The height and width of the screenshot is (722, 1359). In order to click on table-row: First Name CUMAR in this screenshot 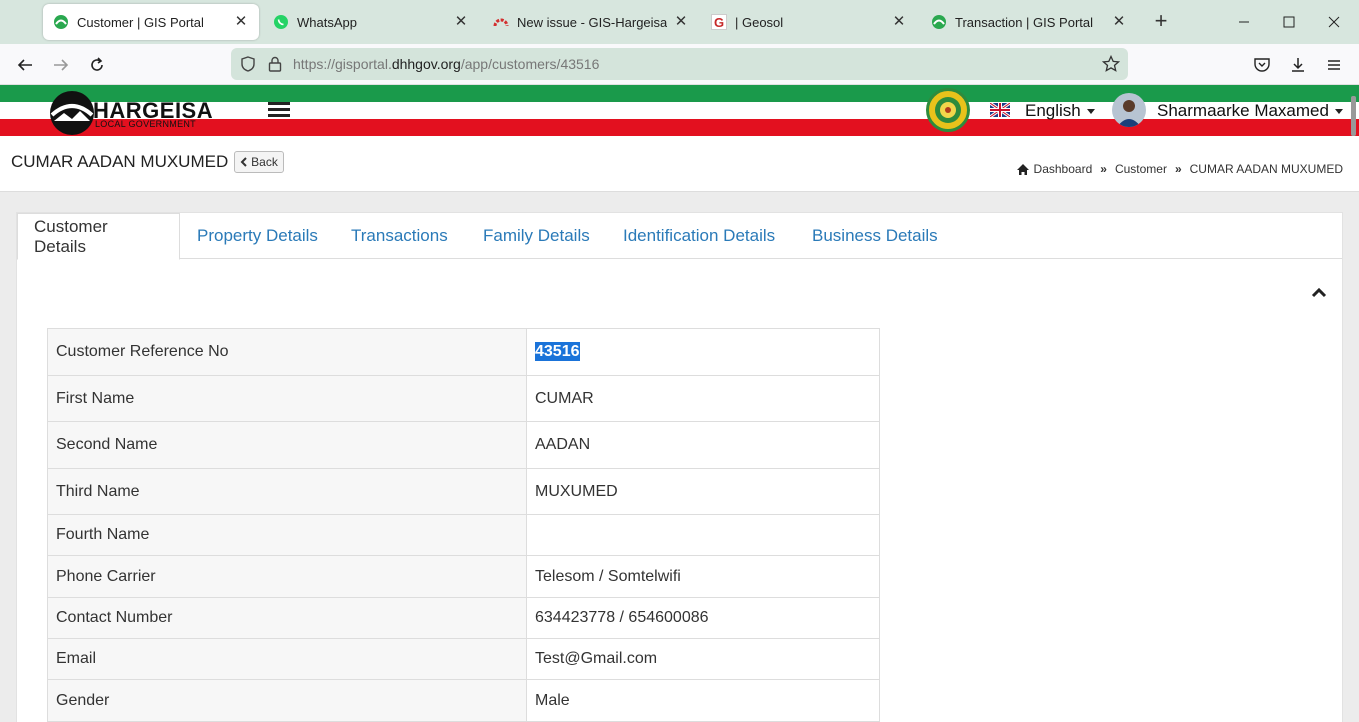, I will do `click(463, 398)`.